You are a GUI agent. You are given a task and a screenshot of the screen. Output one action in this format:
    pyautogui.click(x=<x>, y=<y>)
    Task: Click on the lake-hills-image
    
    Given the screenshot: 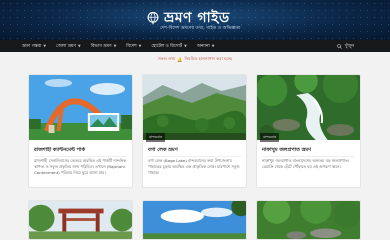 What is the action you would take?
    pyautogui.click(x=194, y=107)
    